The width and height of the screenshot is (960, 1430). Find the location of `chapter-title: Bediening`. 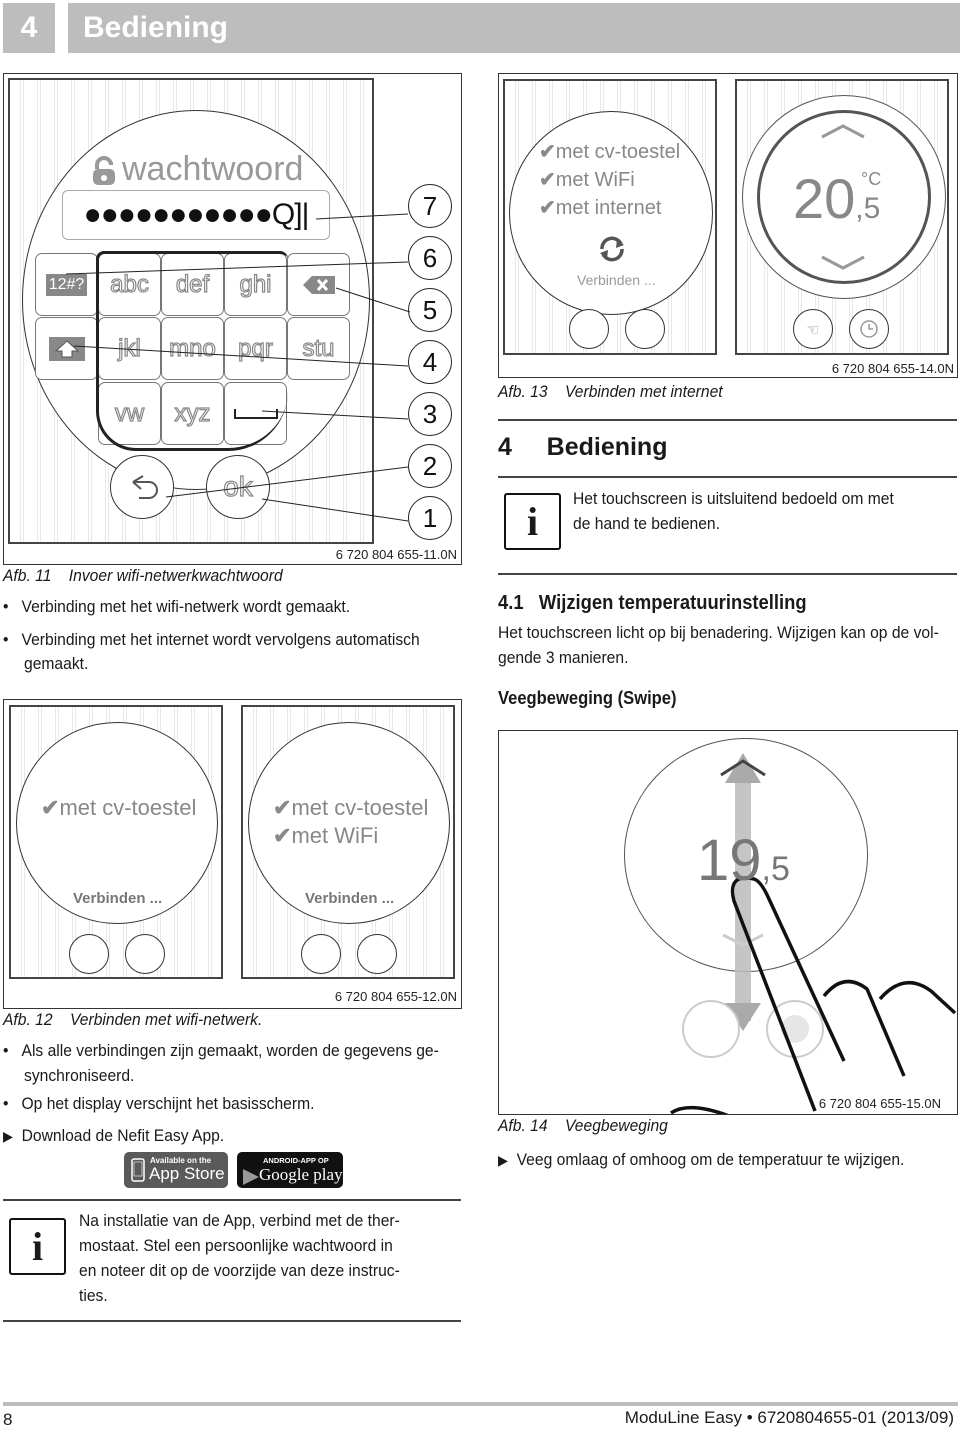

chapter-title: Bediening is located at coordinates (514, 28).